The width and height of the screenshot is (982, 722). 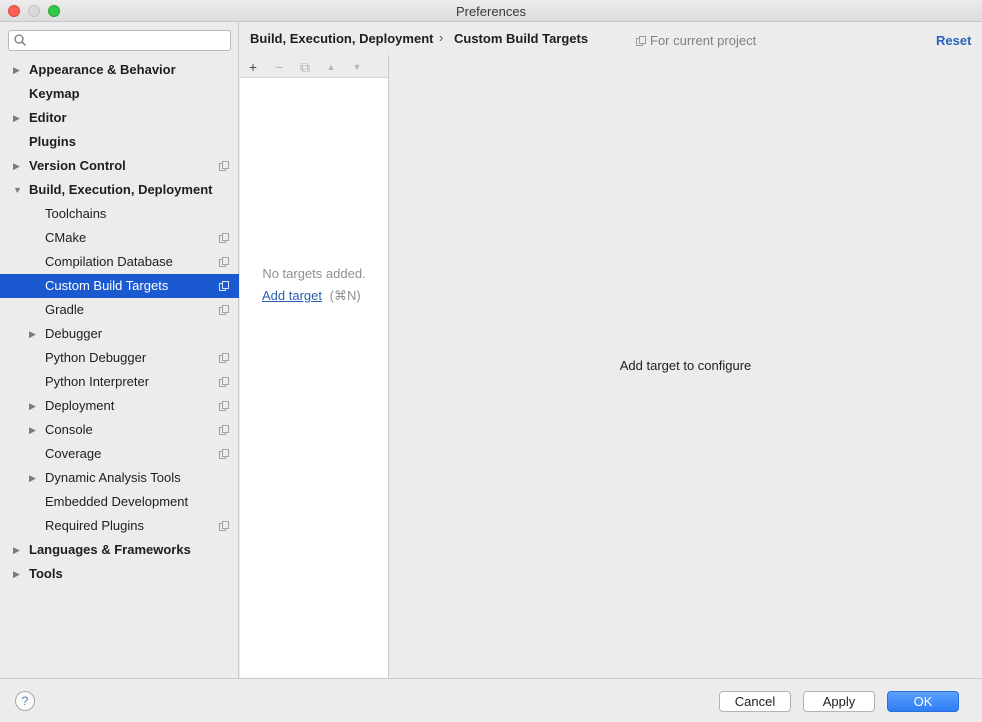 I want to click on search-icon, so click(x=20, y=40).